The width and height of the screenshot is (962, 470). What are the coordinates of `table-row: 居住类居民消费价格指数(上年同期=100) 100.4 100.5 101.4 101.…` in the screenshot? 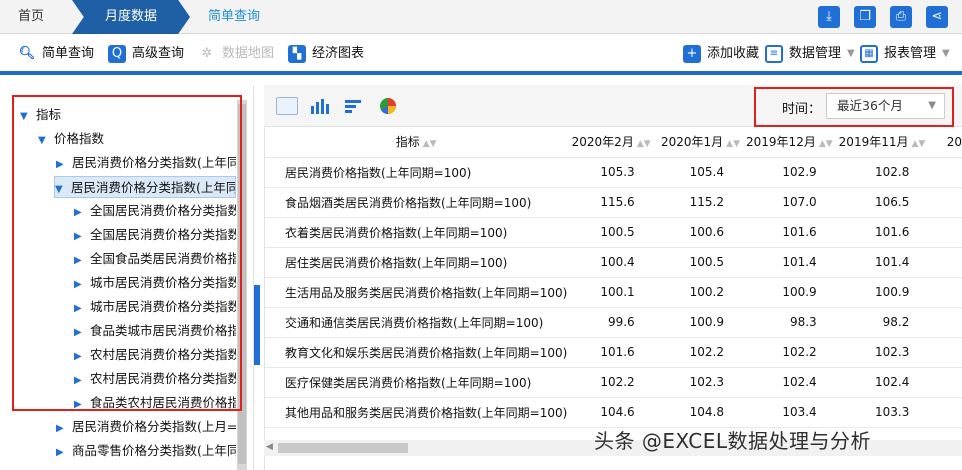 It's located at (613, 262).